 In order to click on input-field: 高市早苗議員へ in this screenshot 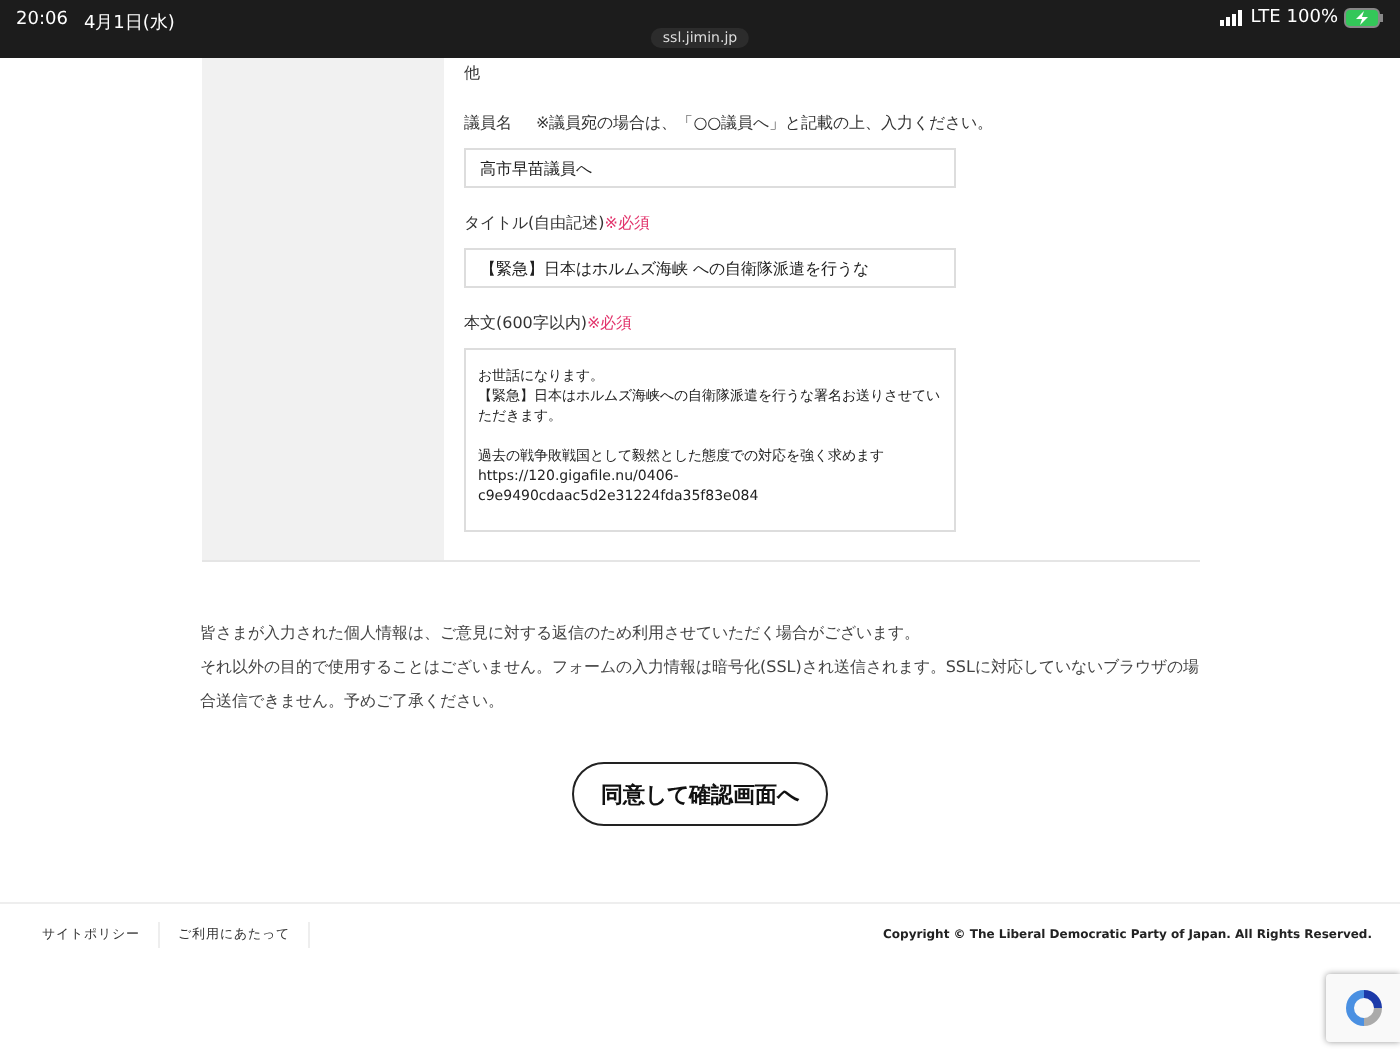, I will do `click(710, 168)`.